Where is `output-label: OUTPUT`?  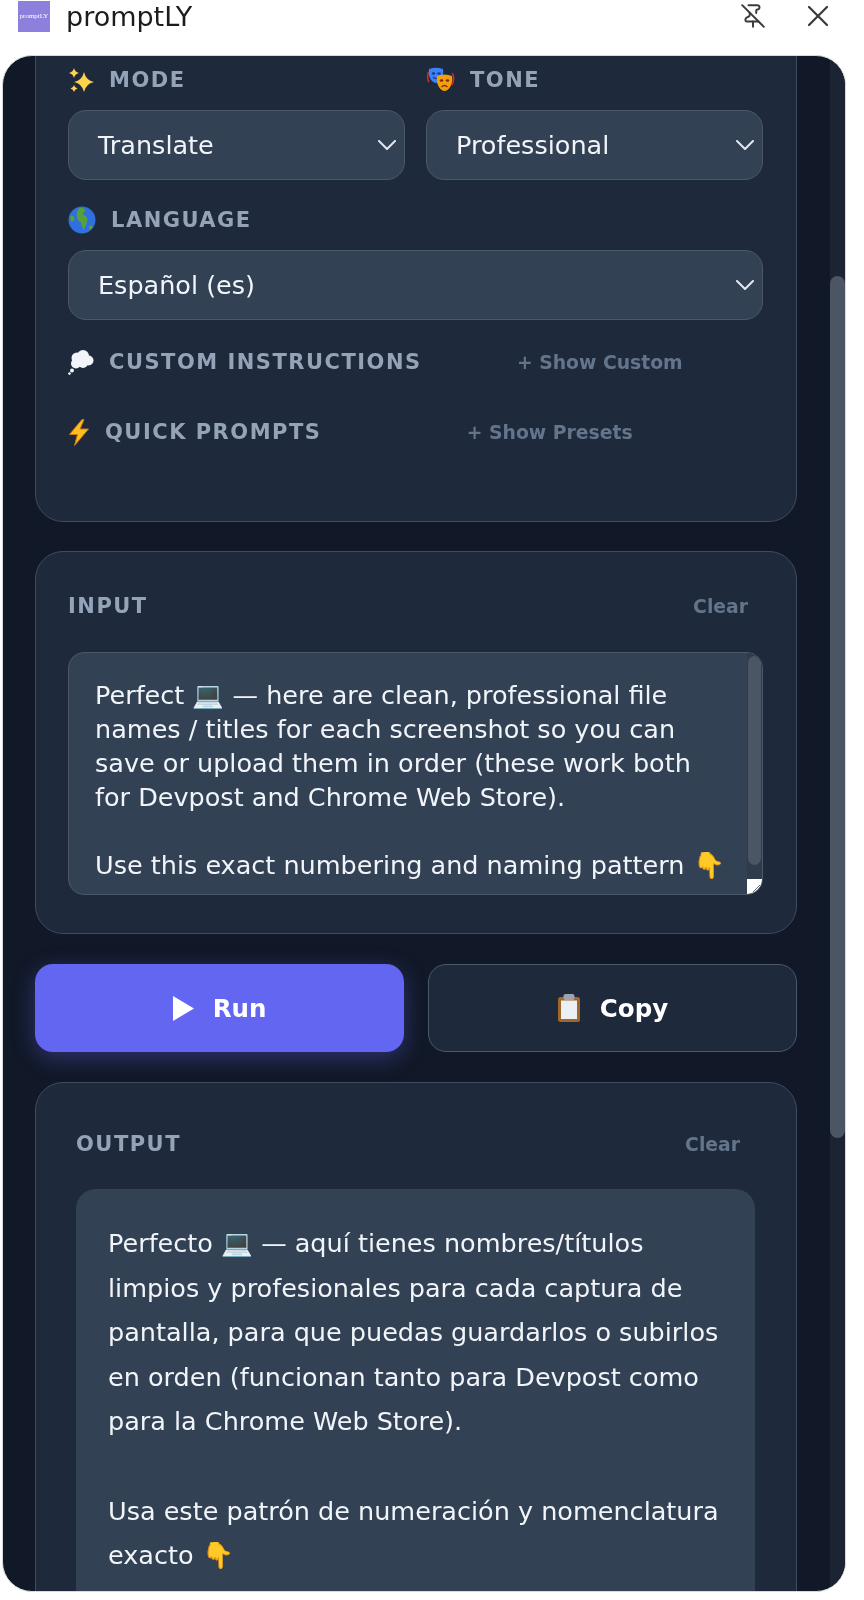 output-label: OUTPUT is located at coordinates (128, 1144).